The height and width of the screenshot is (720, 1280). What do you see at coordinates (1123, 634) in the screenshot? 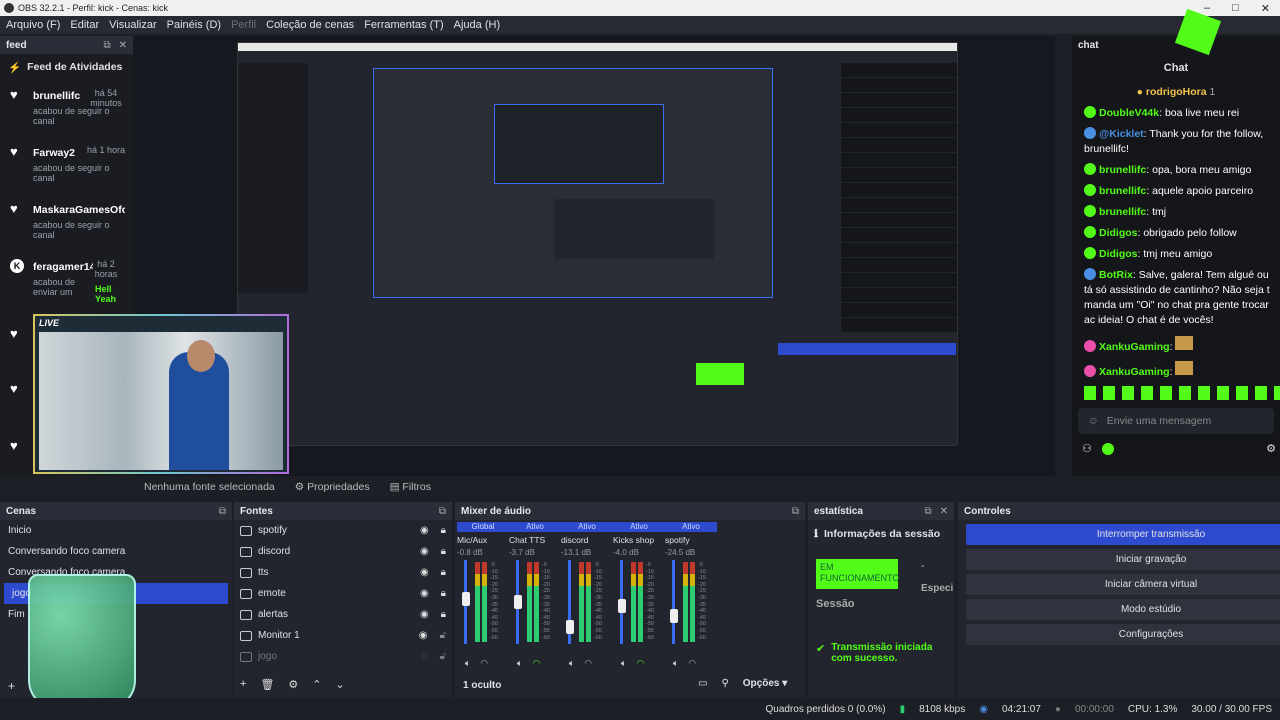
I see `settings-button: Configurações` at bounding box center [1123, 634].